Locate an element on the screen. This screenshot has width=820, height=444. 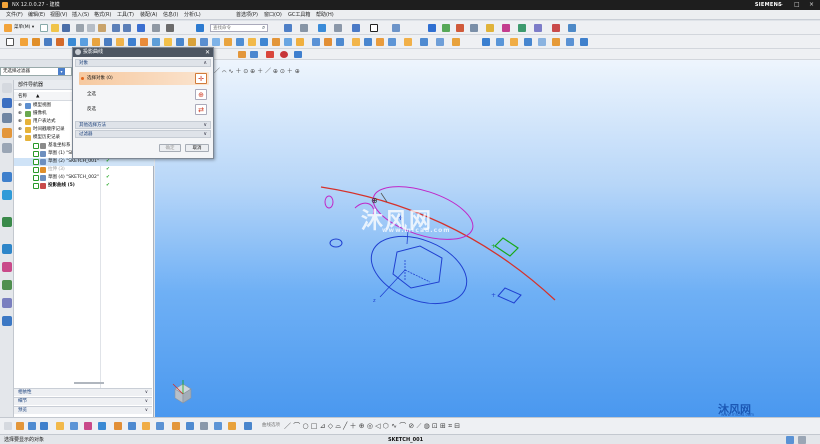
ruled-icon is located at coordinates (486, 42).